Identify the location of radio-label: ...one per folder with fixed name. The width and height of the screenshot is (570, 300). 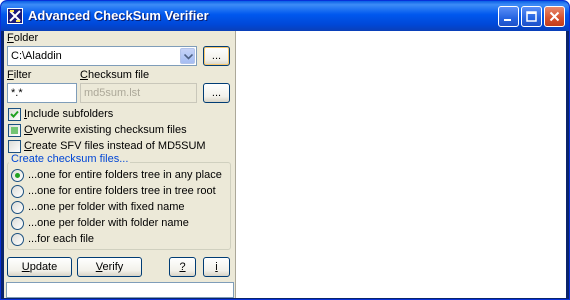
(106, 207).